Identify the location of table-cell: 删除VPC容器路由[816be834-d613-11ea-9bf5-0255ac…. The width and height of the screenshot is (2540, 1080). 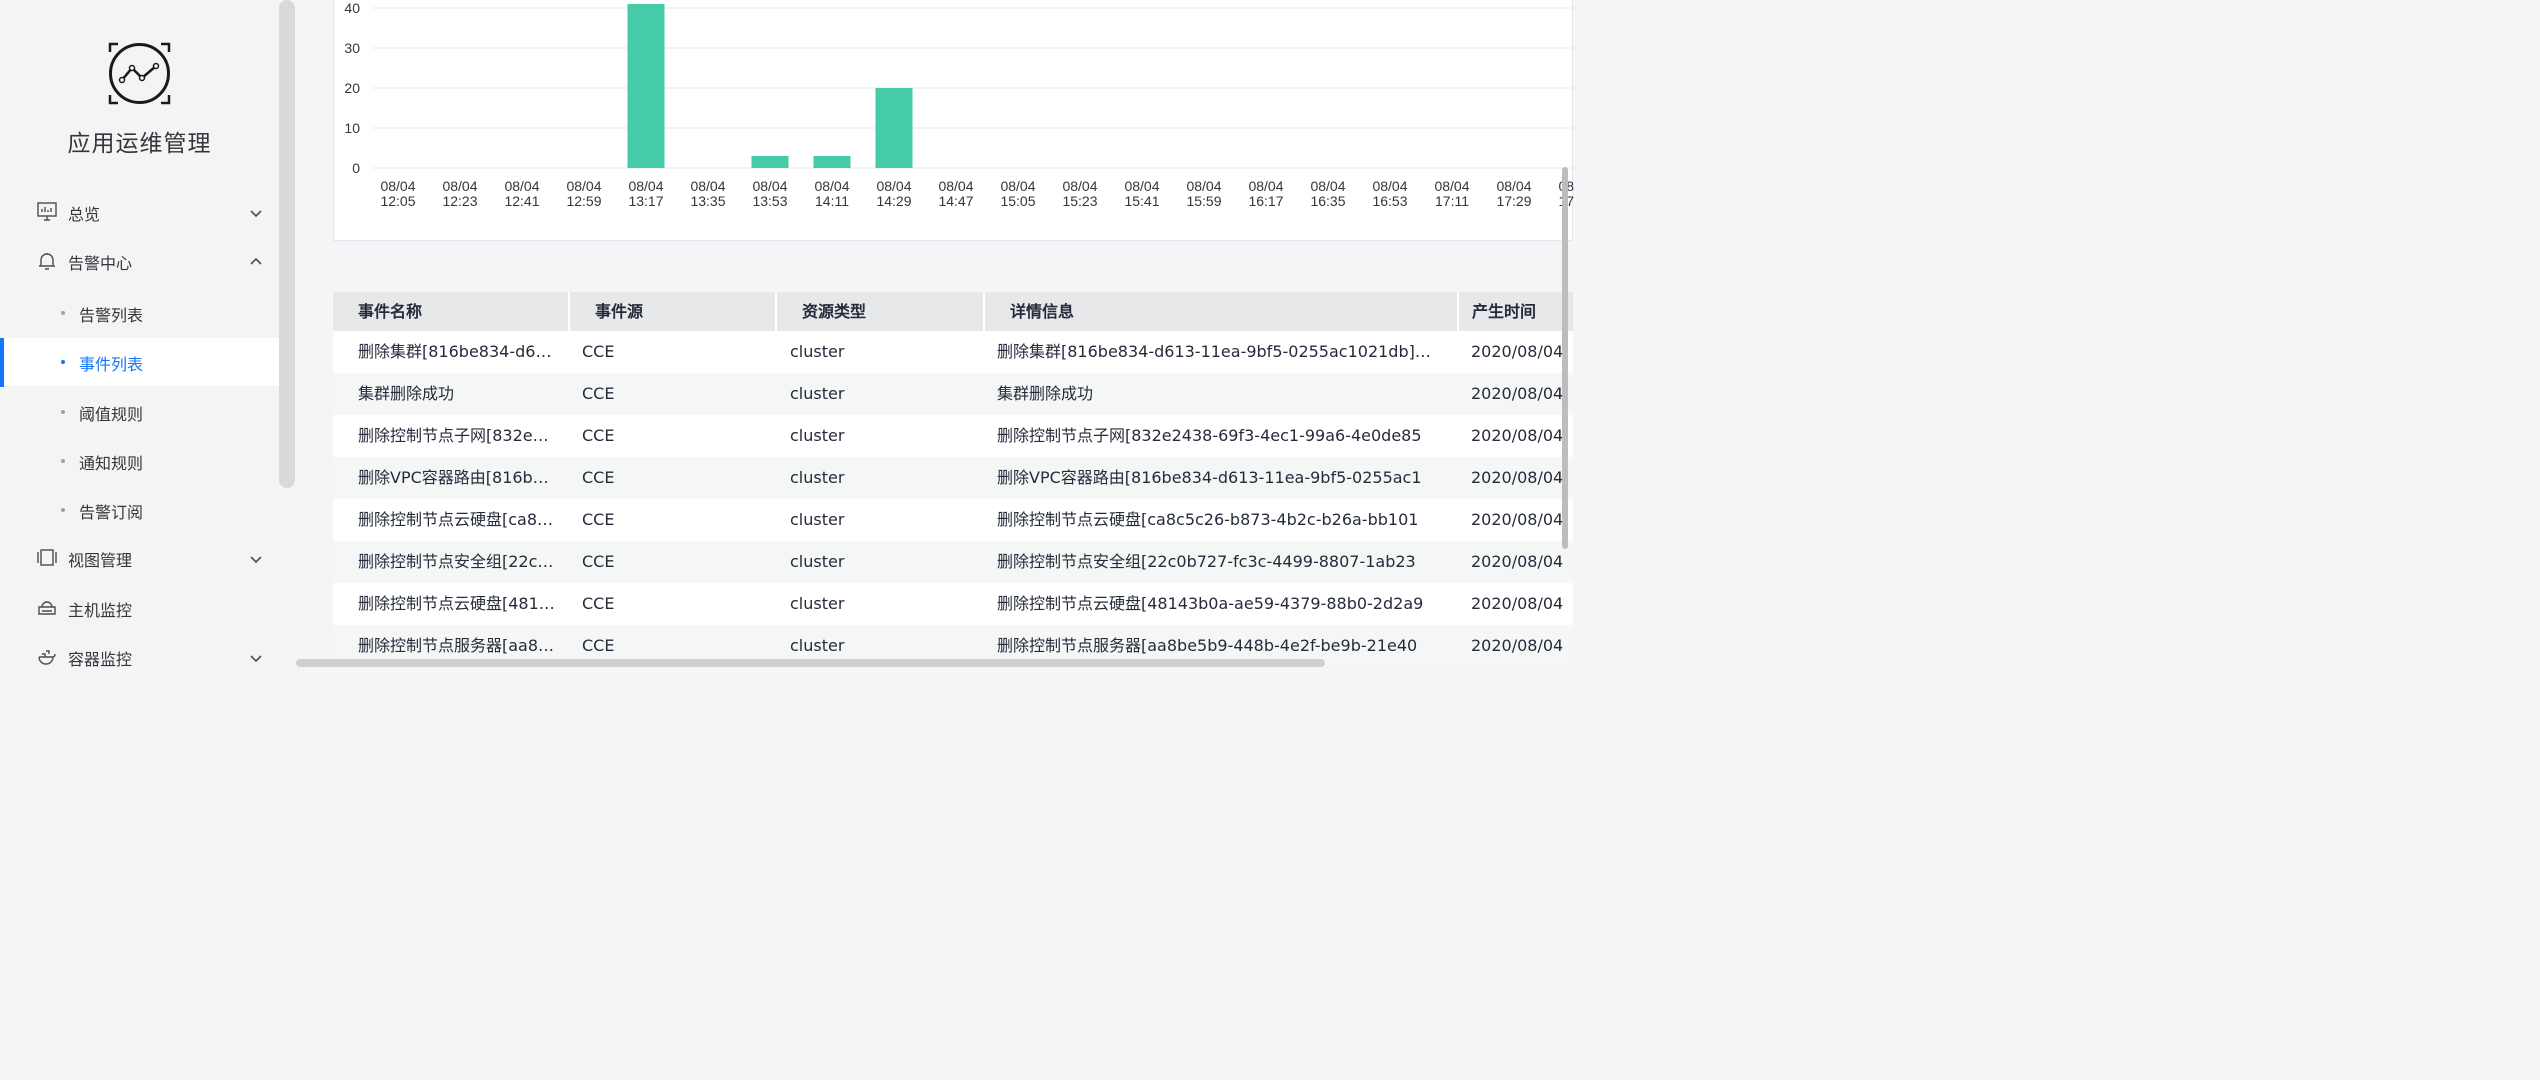
(458, 477).